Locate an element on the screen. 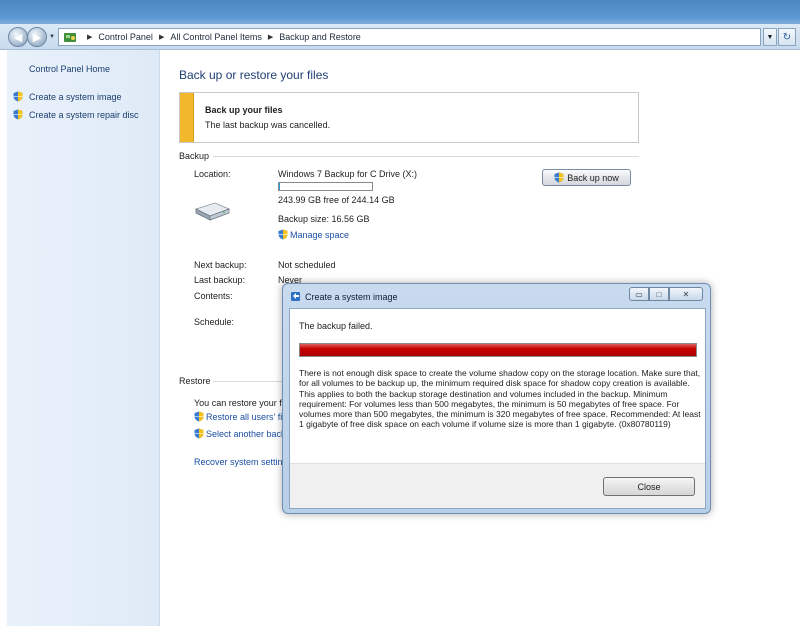 The width and height of the screenshot is (800, 626). select-another-backup-label: Select another back is located at coordinates (246, 433).